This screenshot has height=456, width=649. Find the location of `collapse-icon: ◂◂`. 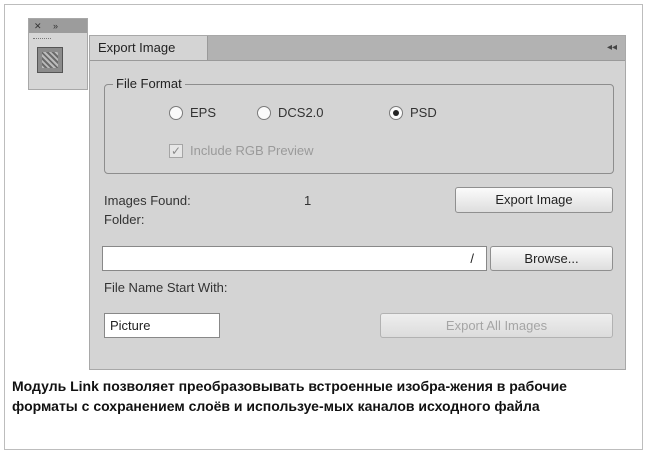

collapse-icon: ◂◂ is located at coordinates (612, 48).